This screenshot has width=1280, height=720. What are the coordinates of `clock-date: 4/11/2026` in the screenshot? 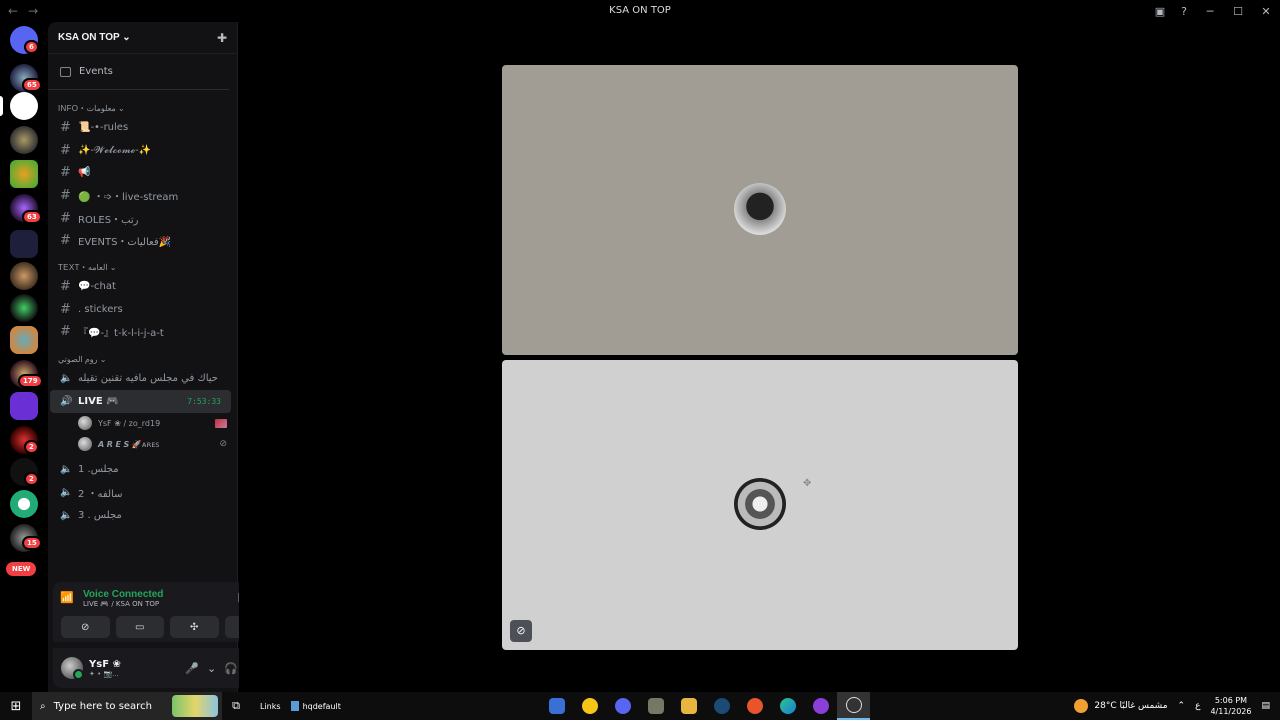 It's located at (1231, 711).